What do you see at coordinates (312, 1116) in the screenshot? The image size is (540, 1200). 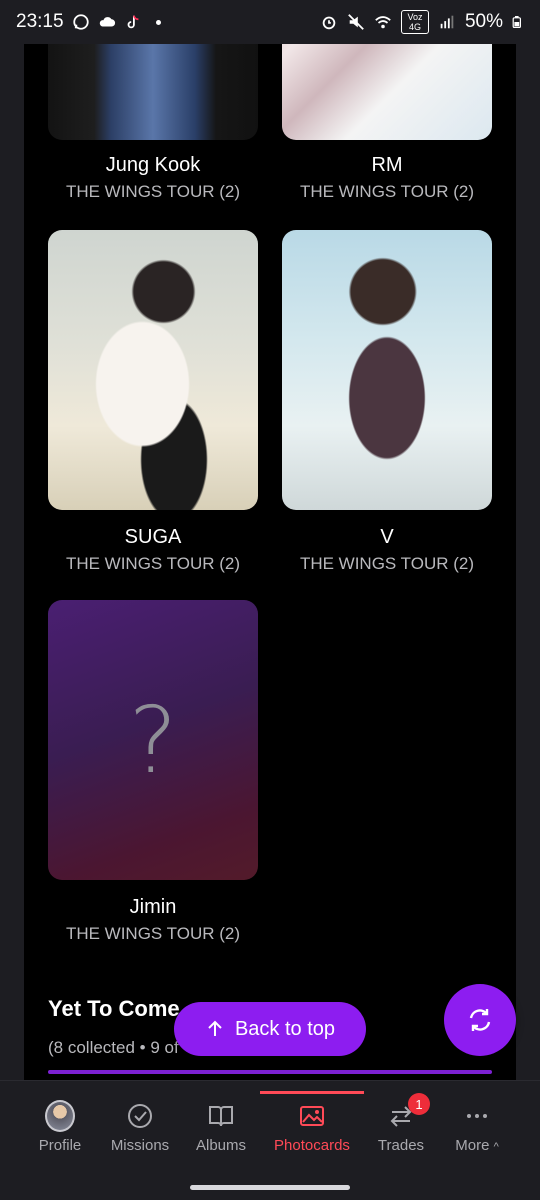 I see `image-icon` at bounding box center [312, 1116].